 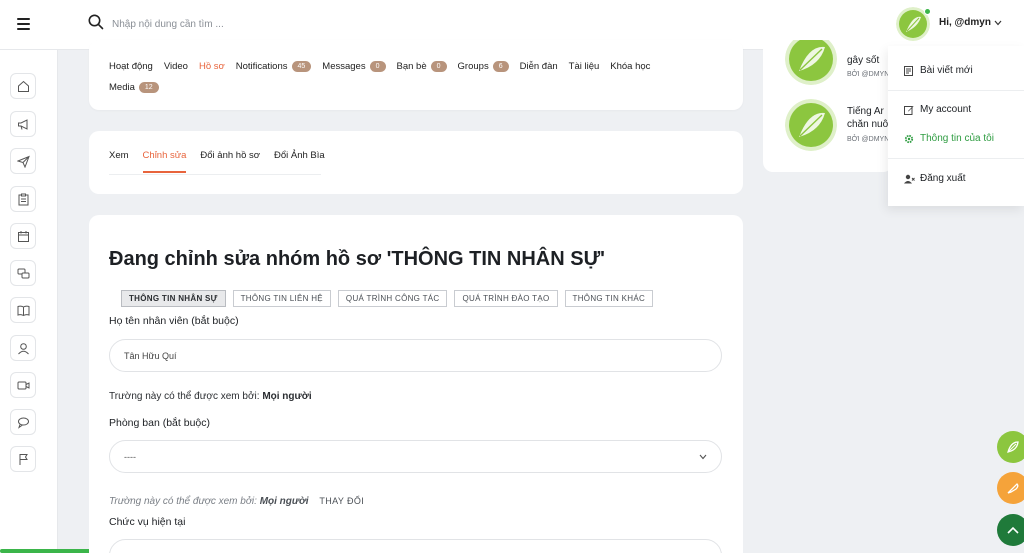 I want to click on menu-item-my-account: My account, so click(x=937, y=109).